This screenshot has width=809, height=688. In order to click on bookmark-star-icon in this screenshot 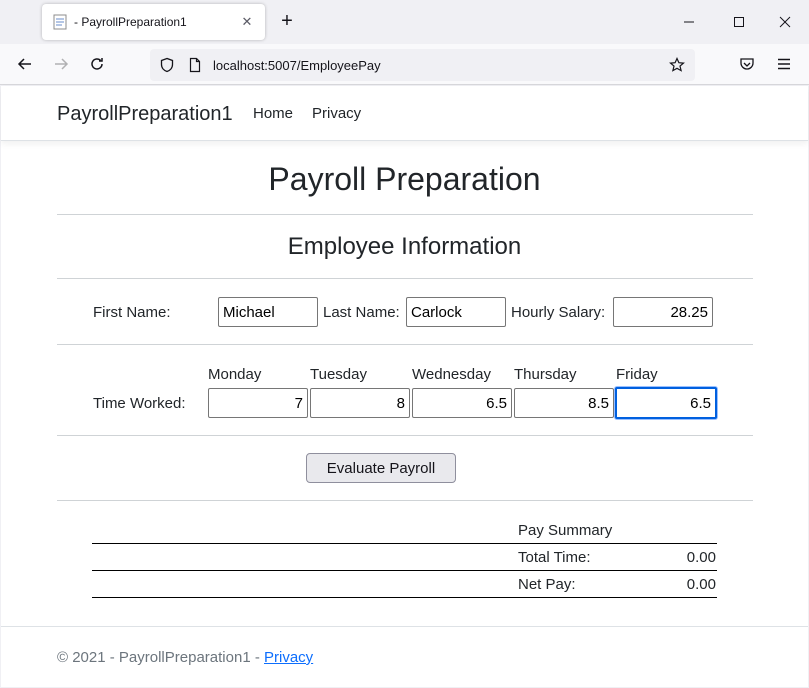, I will do `click(677, 65)`.